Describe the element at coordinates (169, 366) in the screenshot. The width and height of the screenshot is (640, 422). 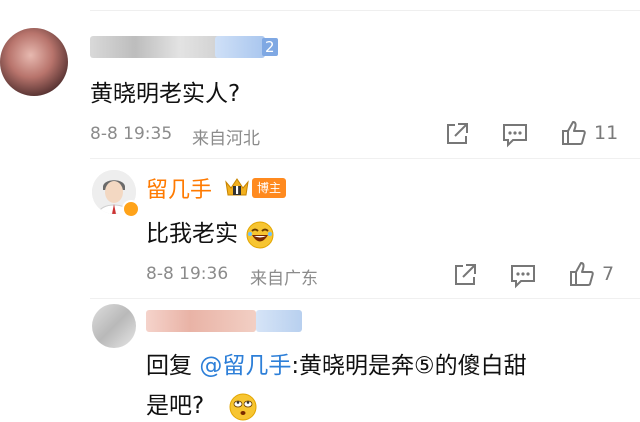
I see `reply-prefix: 回复` at that location.